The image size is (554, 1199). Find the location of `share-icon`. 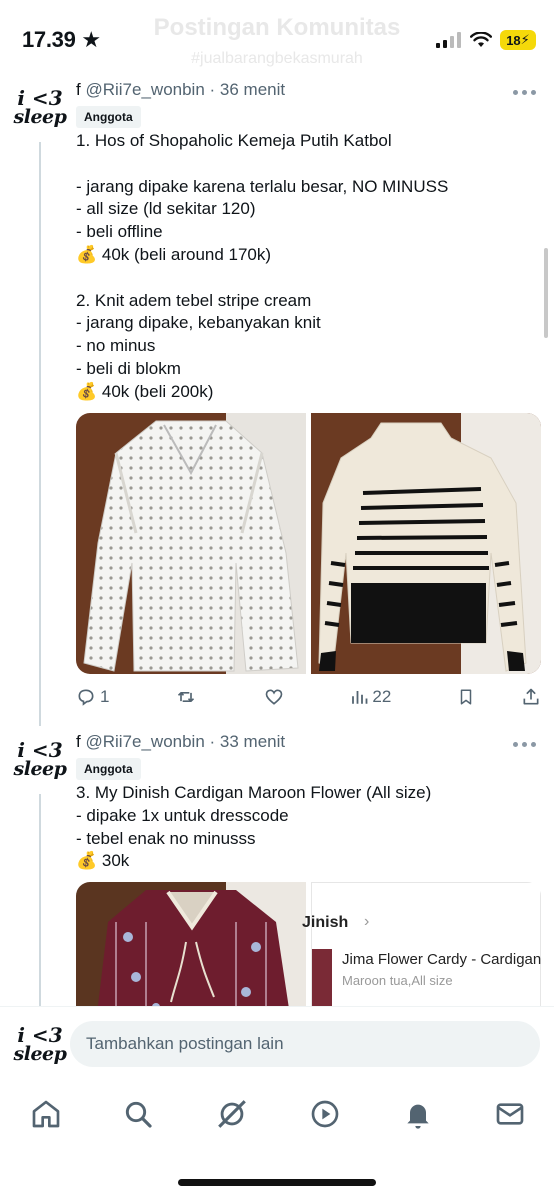

share-icon is located at coordinates (531, 697).